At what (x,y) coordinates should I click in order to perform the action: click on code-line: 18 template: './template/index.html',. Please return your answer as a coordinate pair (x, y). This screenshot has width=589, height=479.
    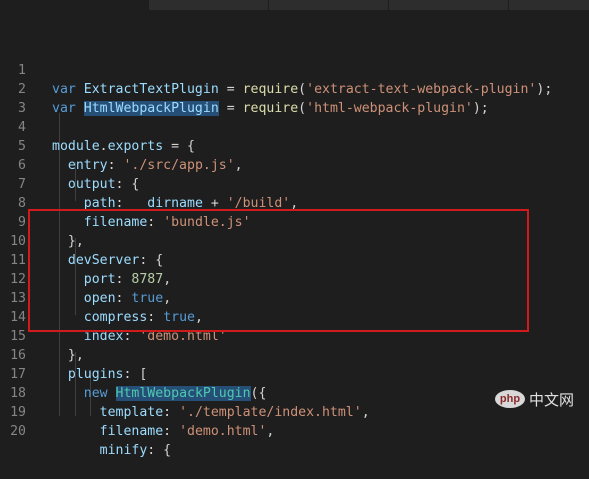
    Looking at the image, I should click on (294, 392).